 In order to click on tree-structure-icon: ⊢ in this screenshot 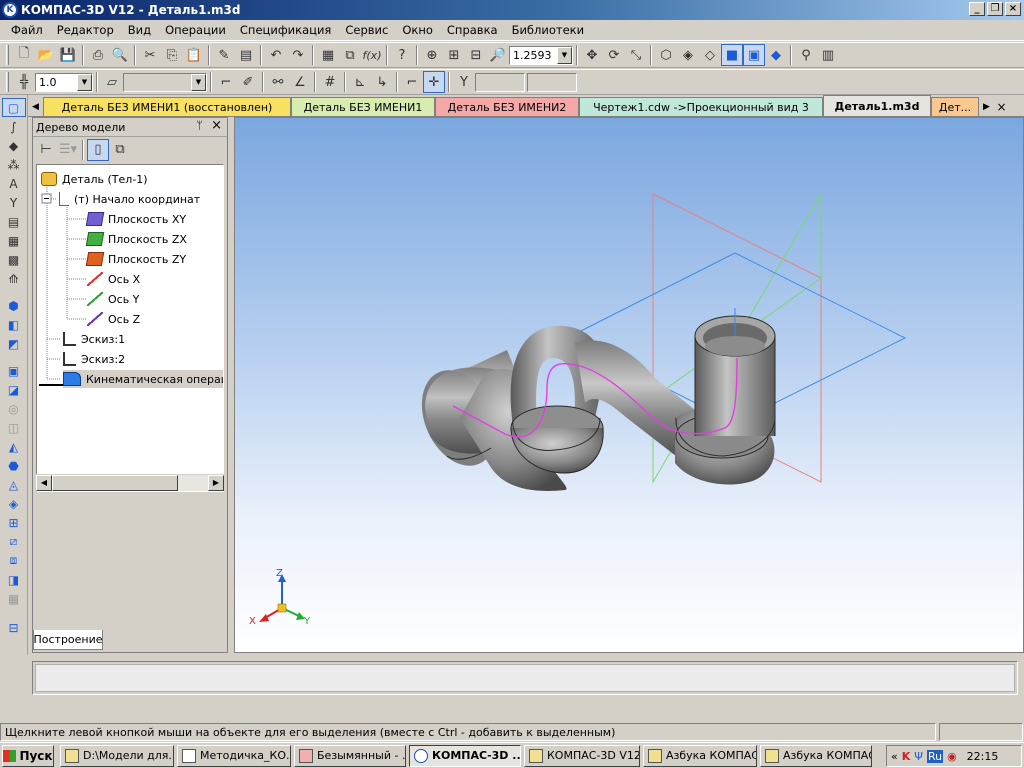, I will do `click(46, 150)`.